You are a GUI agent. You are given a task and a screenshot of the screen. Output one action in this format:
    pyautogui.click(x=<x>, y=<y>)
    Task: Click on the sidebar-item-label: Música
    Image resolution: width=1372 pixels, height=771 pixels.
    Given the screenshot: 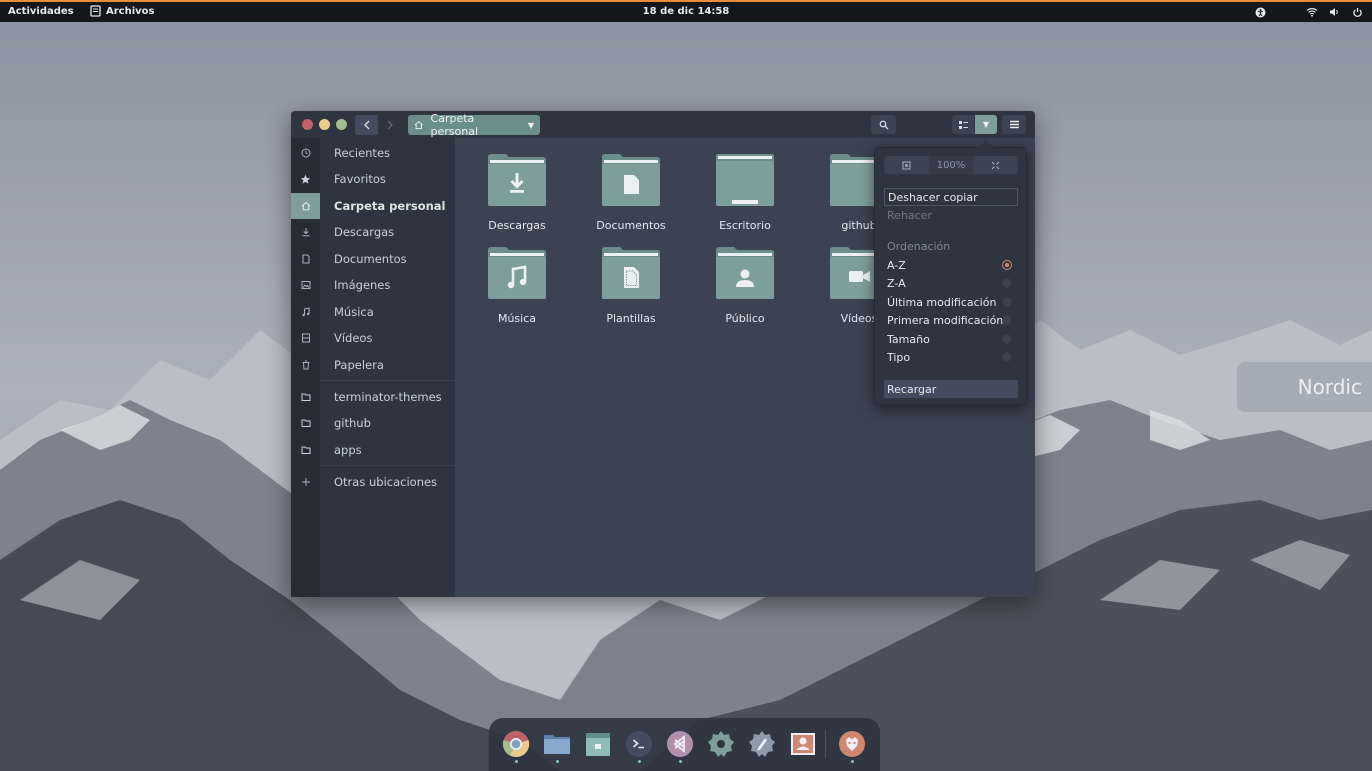 What is the action you would take?
    pyautogui.click(x=354, y=312)
    